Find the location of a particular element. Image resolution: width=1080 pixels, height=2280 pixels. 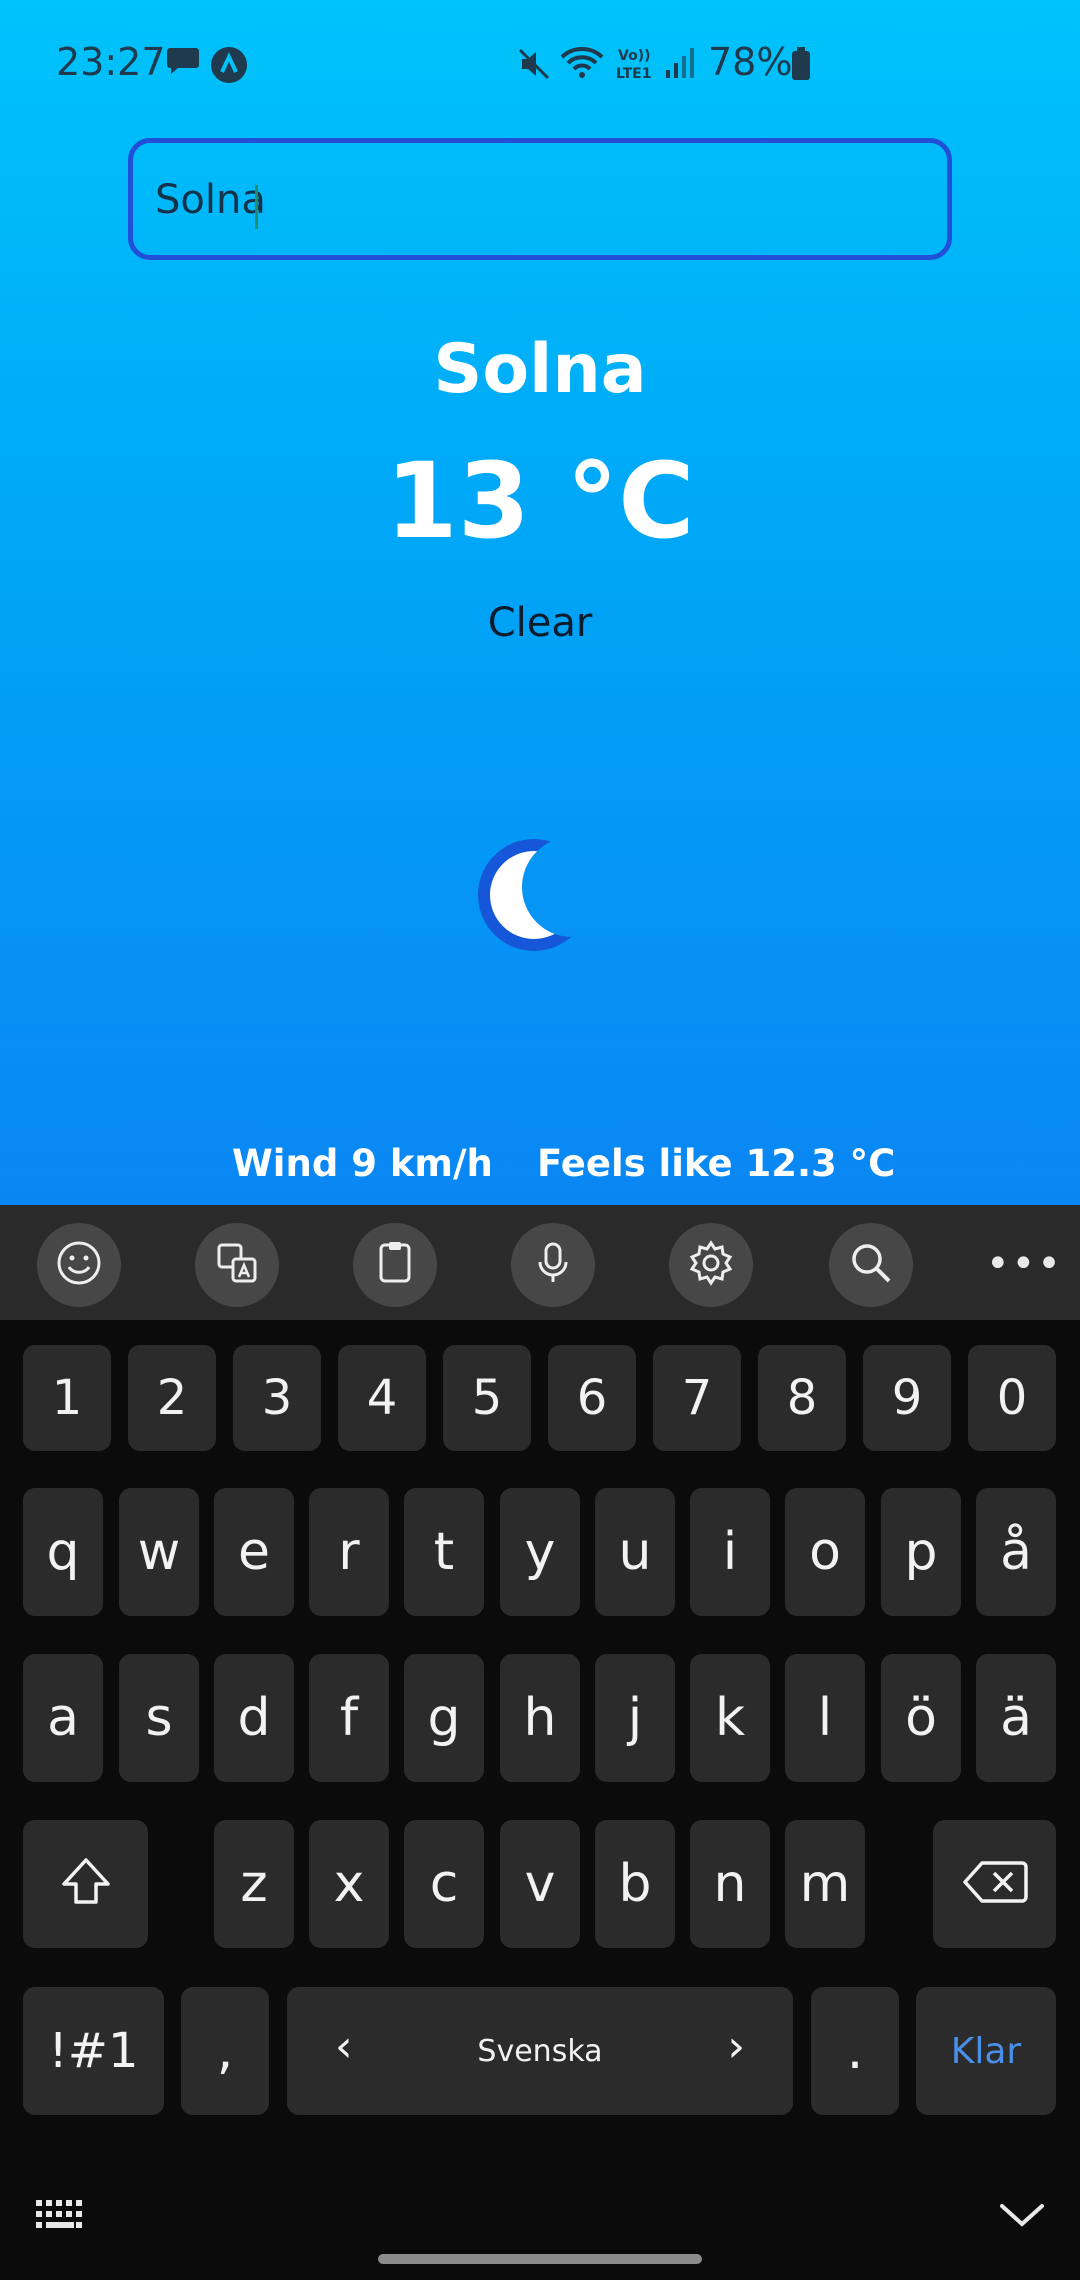

space-language-label: Svenska is located at coordinates (540, 2051).